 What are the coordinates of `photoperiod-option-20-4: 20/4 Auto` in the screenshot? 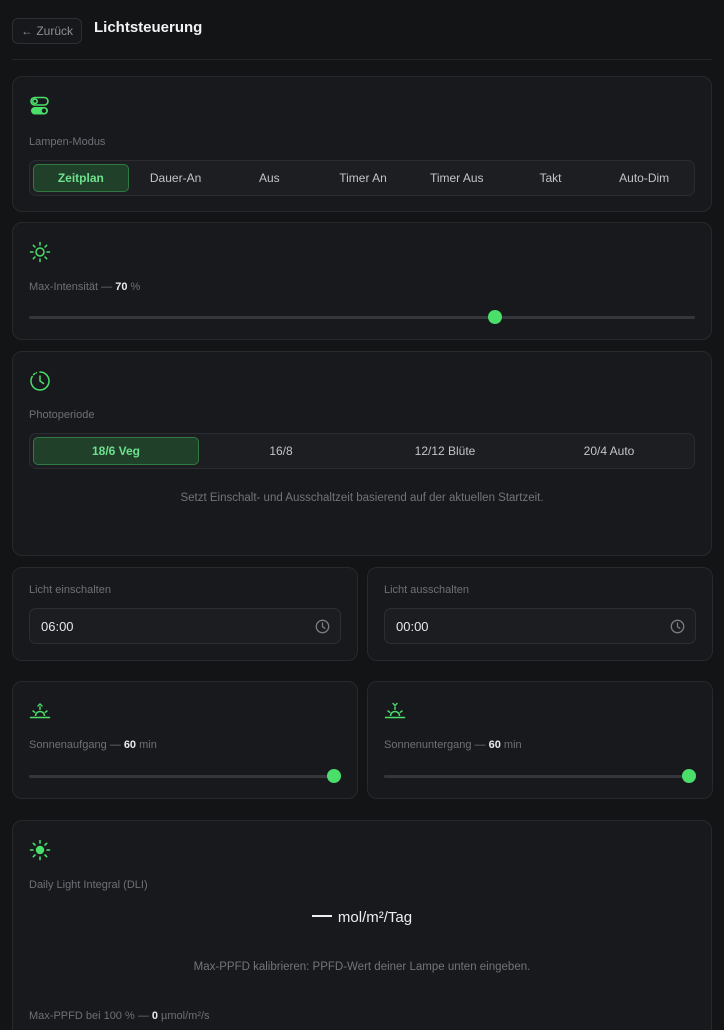 It's located at (609, 451).